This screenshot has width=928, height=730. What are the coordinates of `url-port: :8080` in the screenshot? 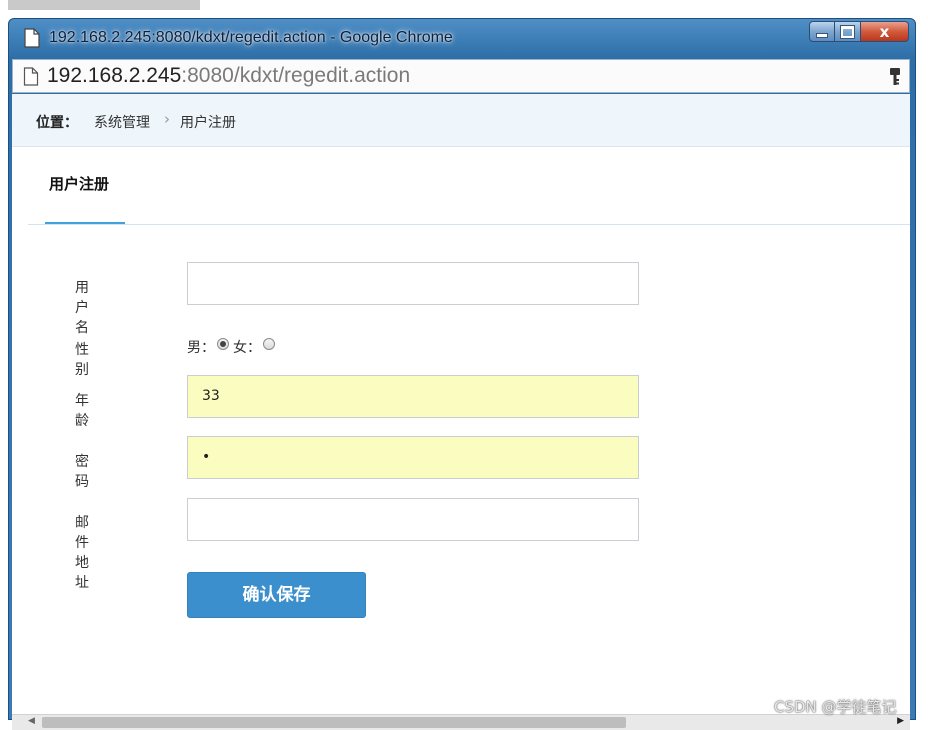 It's located at (207, 75).